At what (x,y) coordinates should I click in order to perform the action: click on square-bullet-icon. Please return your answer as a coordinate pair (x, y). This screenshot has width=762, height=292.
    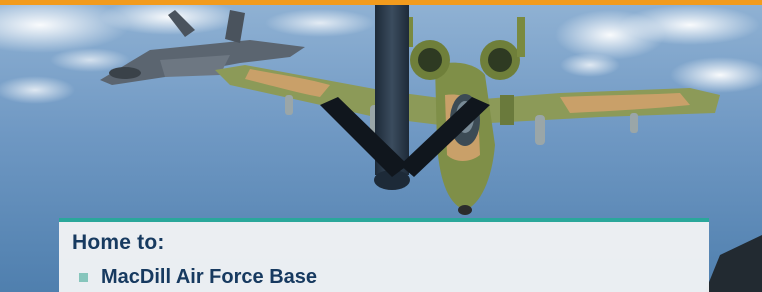
    Looking at the image, I should click on (83, 277).